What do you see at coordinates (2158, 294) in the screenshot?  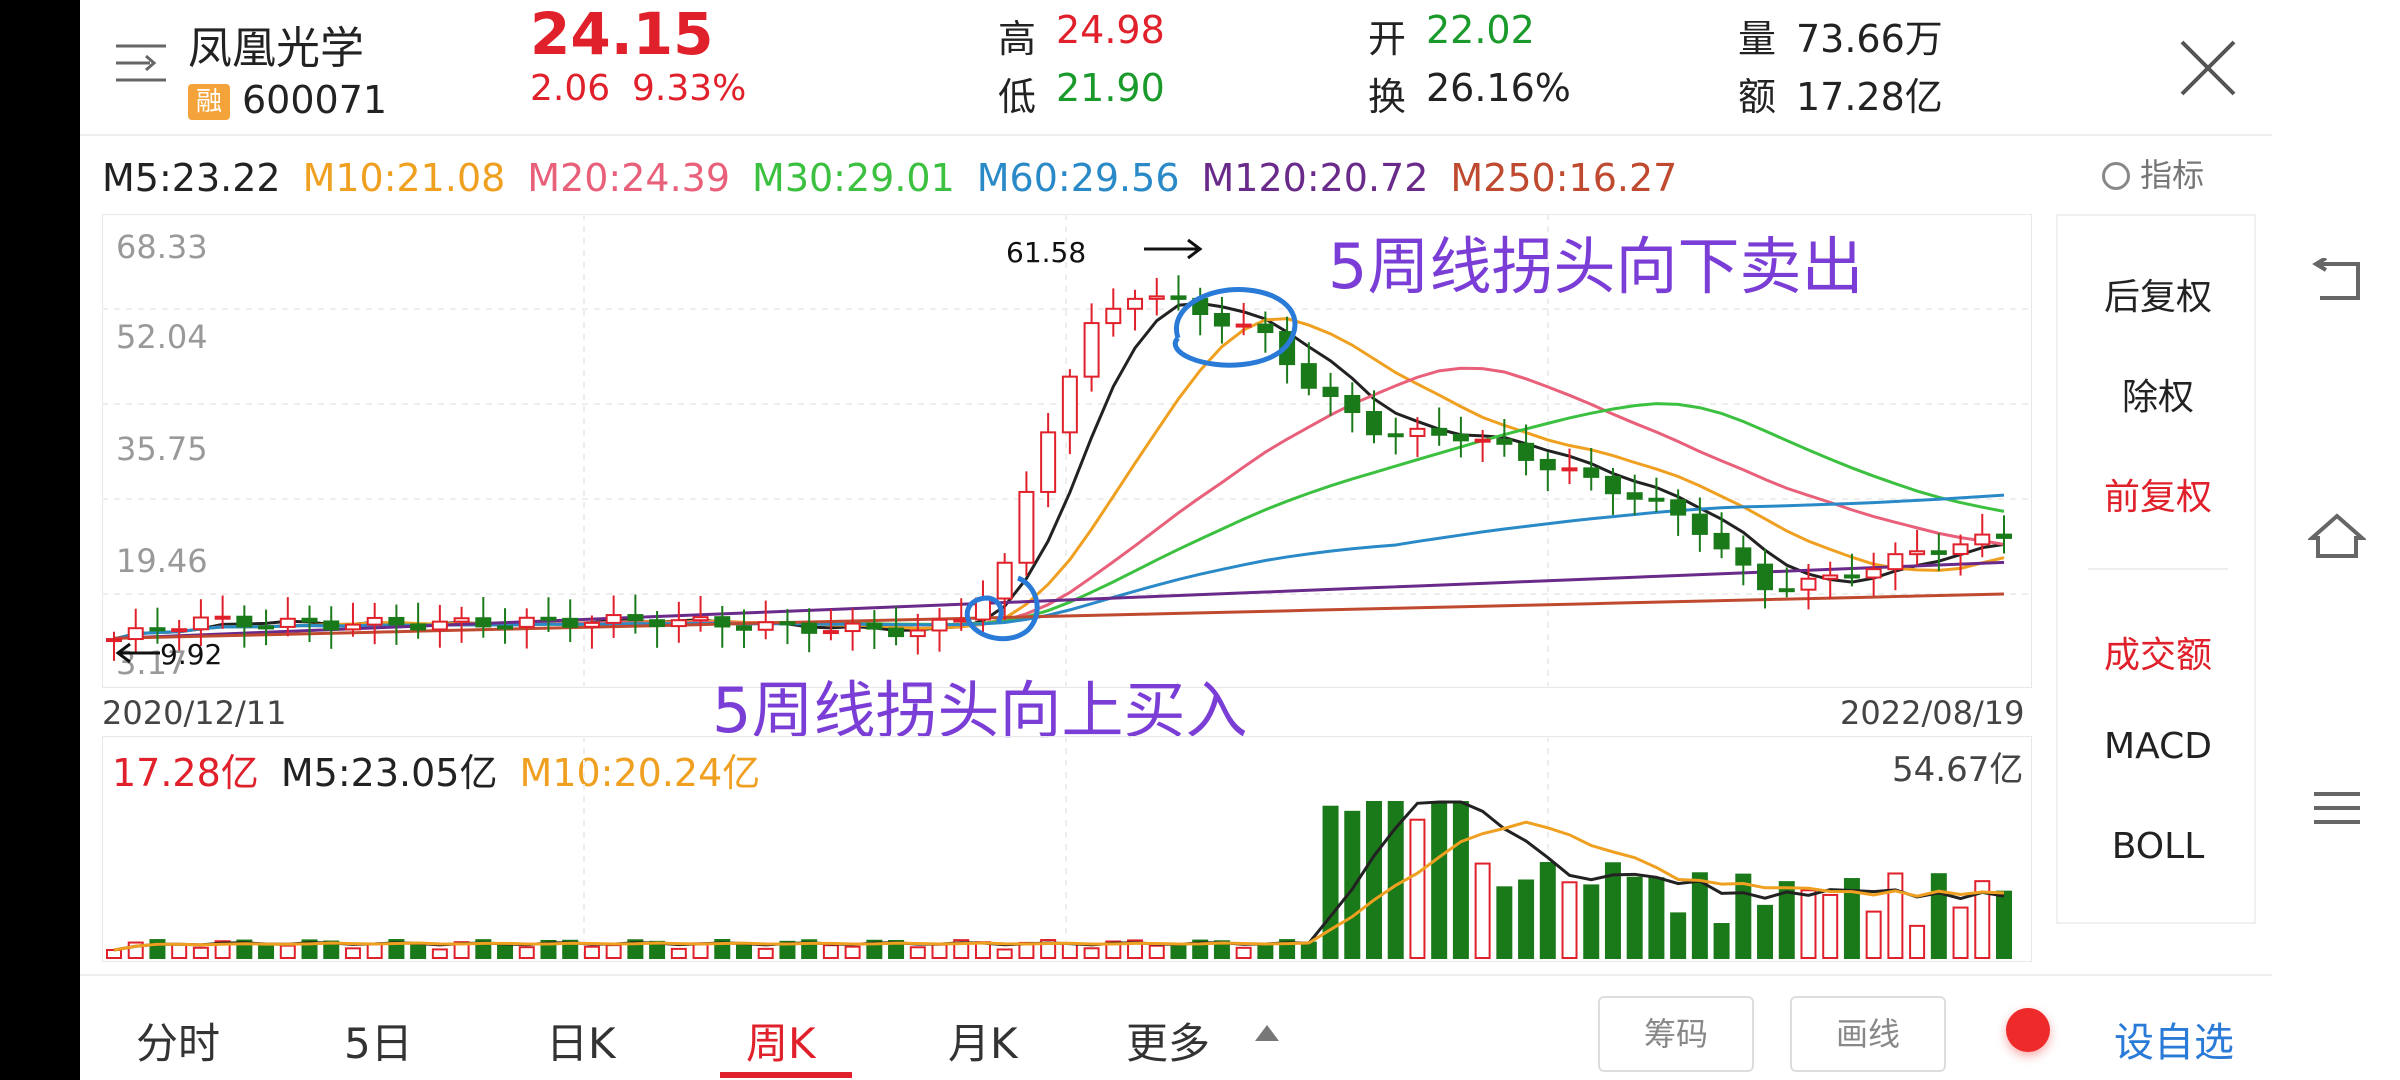 I see `side-item-post-adjust: 后复权` at bounding box center [2158, 294].